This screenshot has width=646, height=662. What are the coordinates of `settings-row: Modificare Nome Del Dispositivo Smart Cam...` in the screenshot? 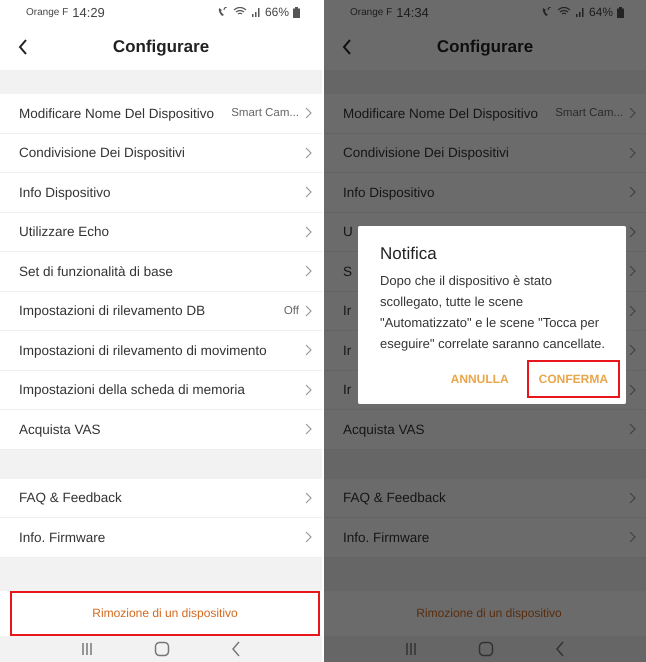 It's located at (161, 114).